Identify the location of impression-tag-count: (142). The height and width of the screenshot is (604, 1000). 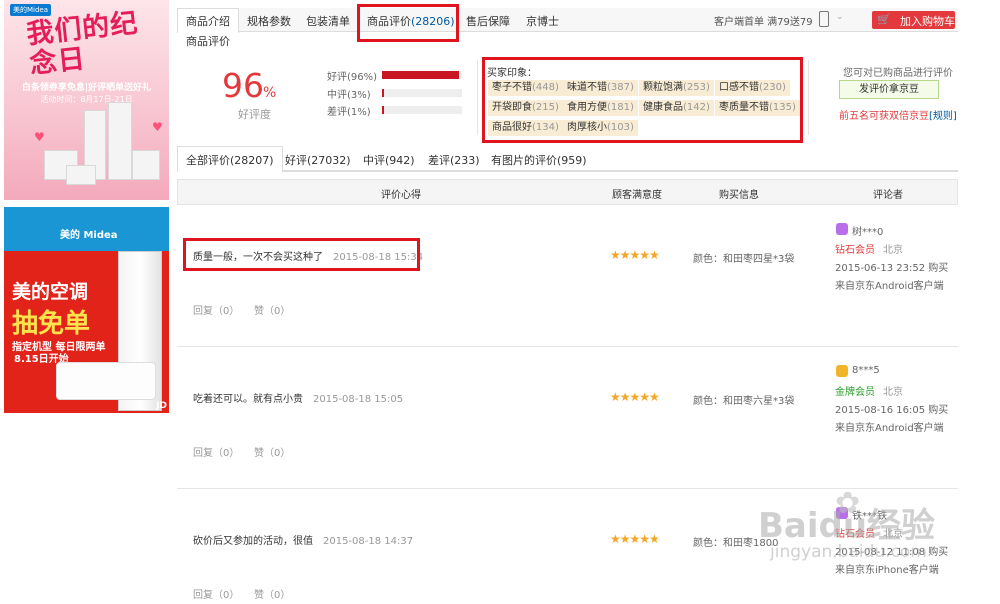
(696, 107).